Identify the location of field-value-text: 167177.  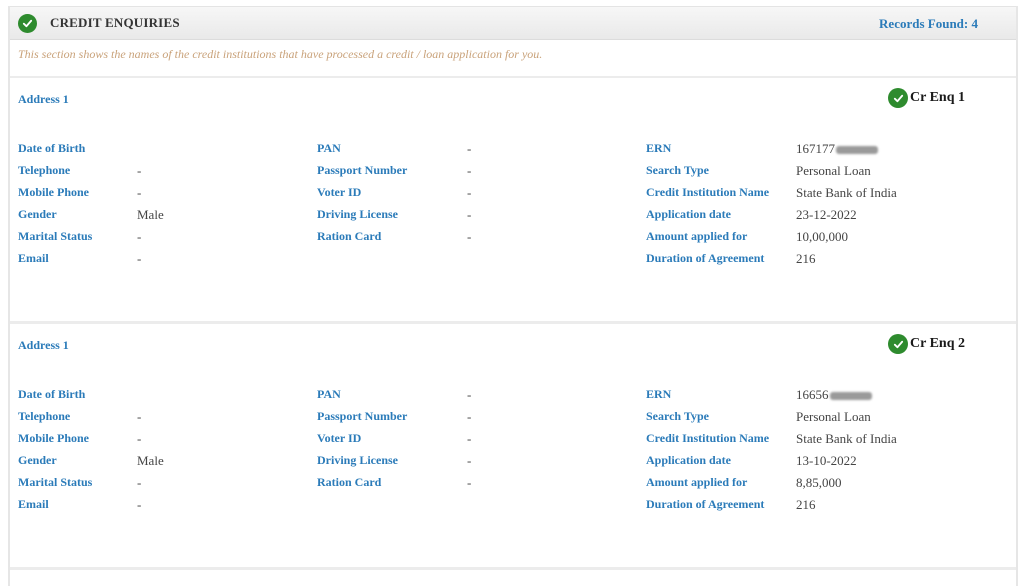
(815, 148).